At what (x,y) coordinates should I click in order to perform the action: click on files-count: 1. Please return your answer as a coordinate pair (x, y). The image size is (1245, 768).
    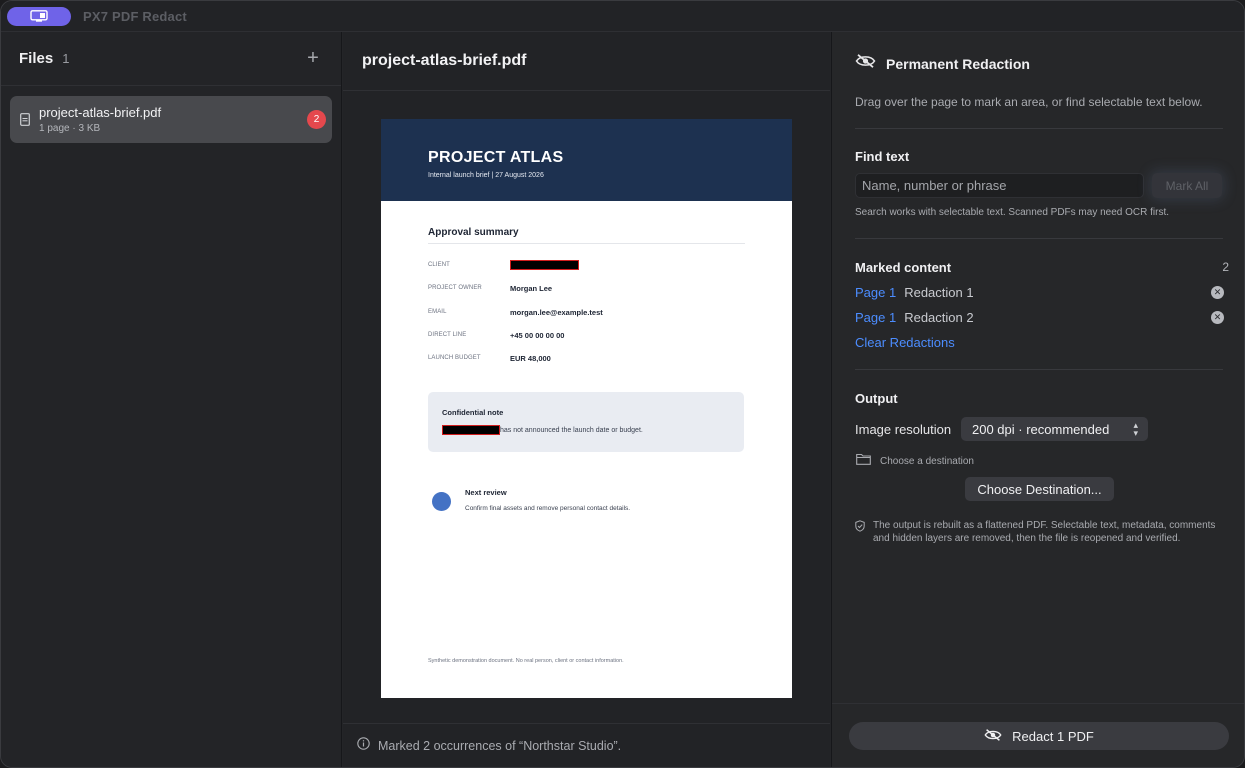
    Looking at the image, I should click on (66, 58).